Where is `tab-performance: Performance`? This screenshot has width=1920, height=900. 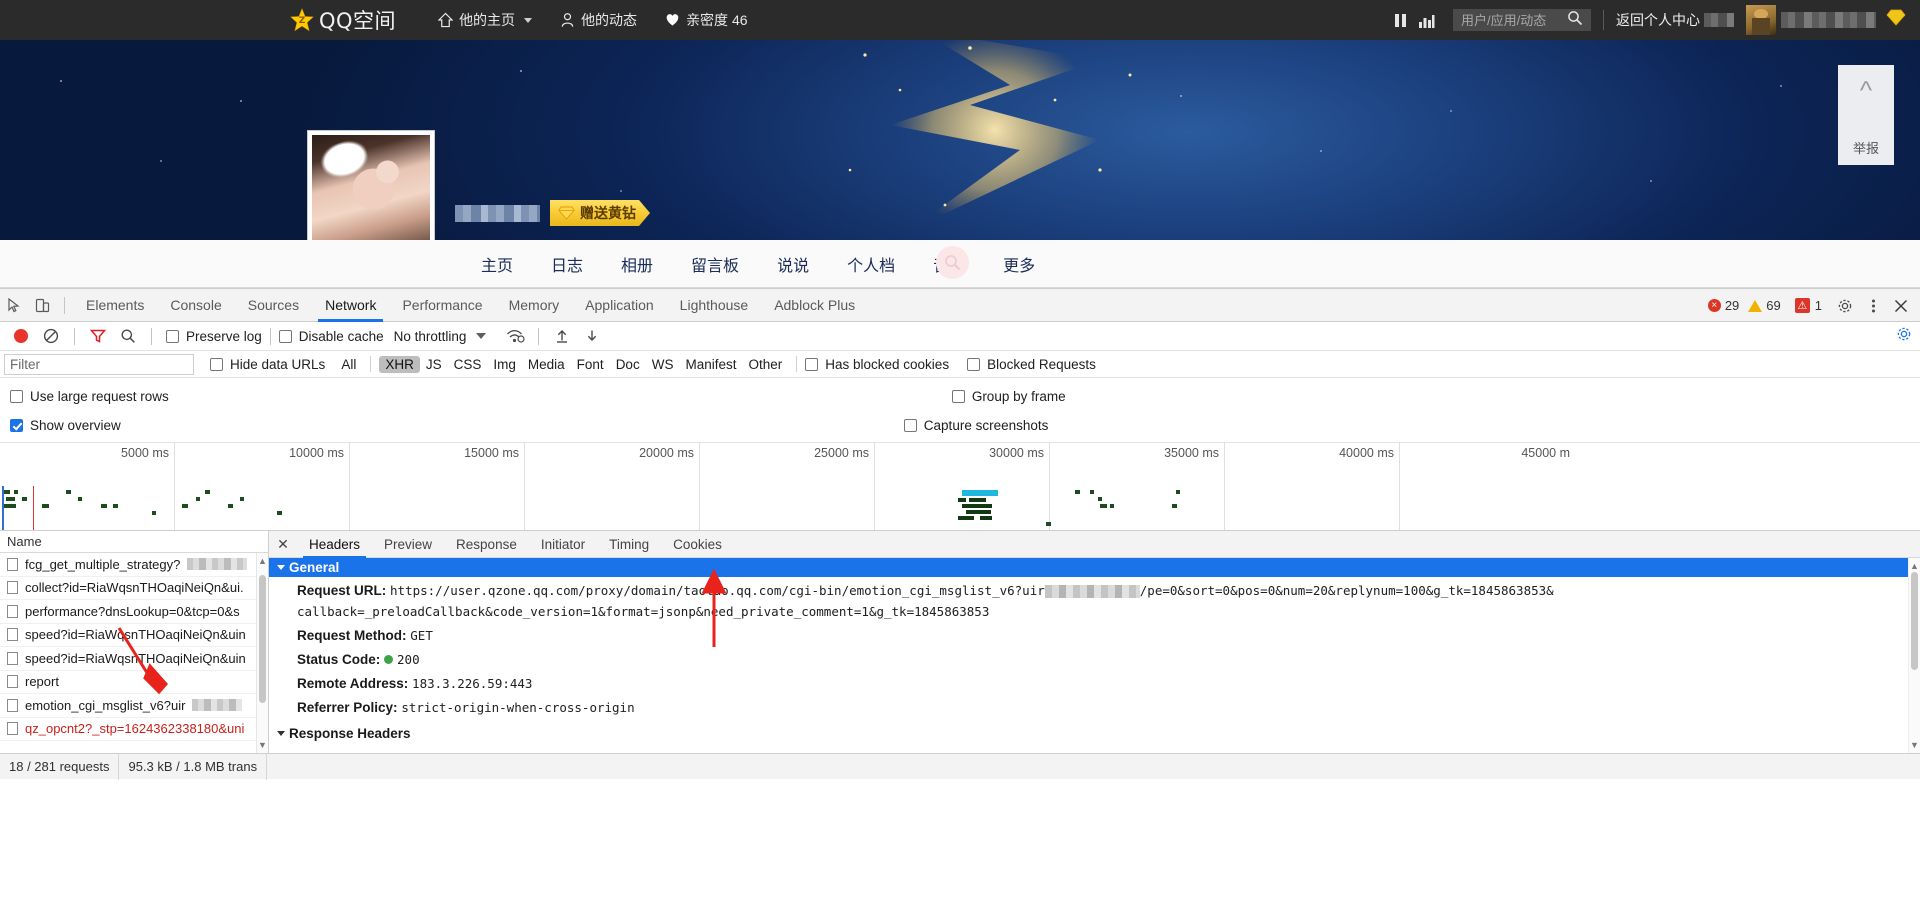
tab-performance: Performance is located at coordinates (442, 305).